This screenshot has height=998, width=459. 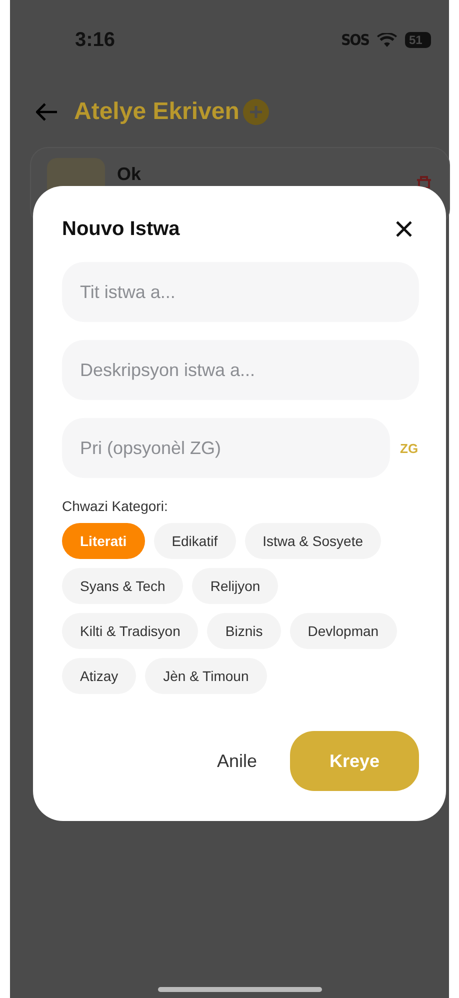 What do you see at coordinates (129, 174) in the screenshot?
I see `story-title: Ok` at bounding box center [129, 174].